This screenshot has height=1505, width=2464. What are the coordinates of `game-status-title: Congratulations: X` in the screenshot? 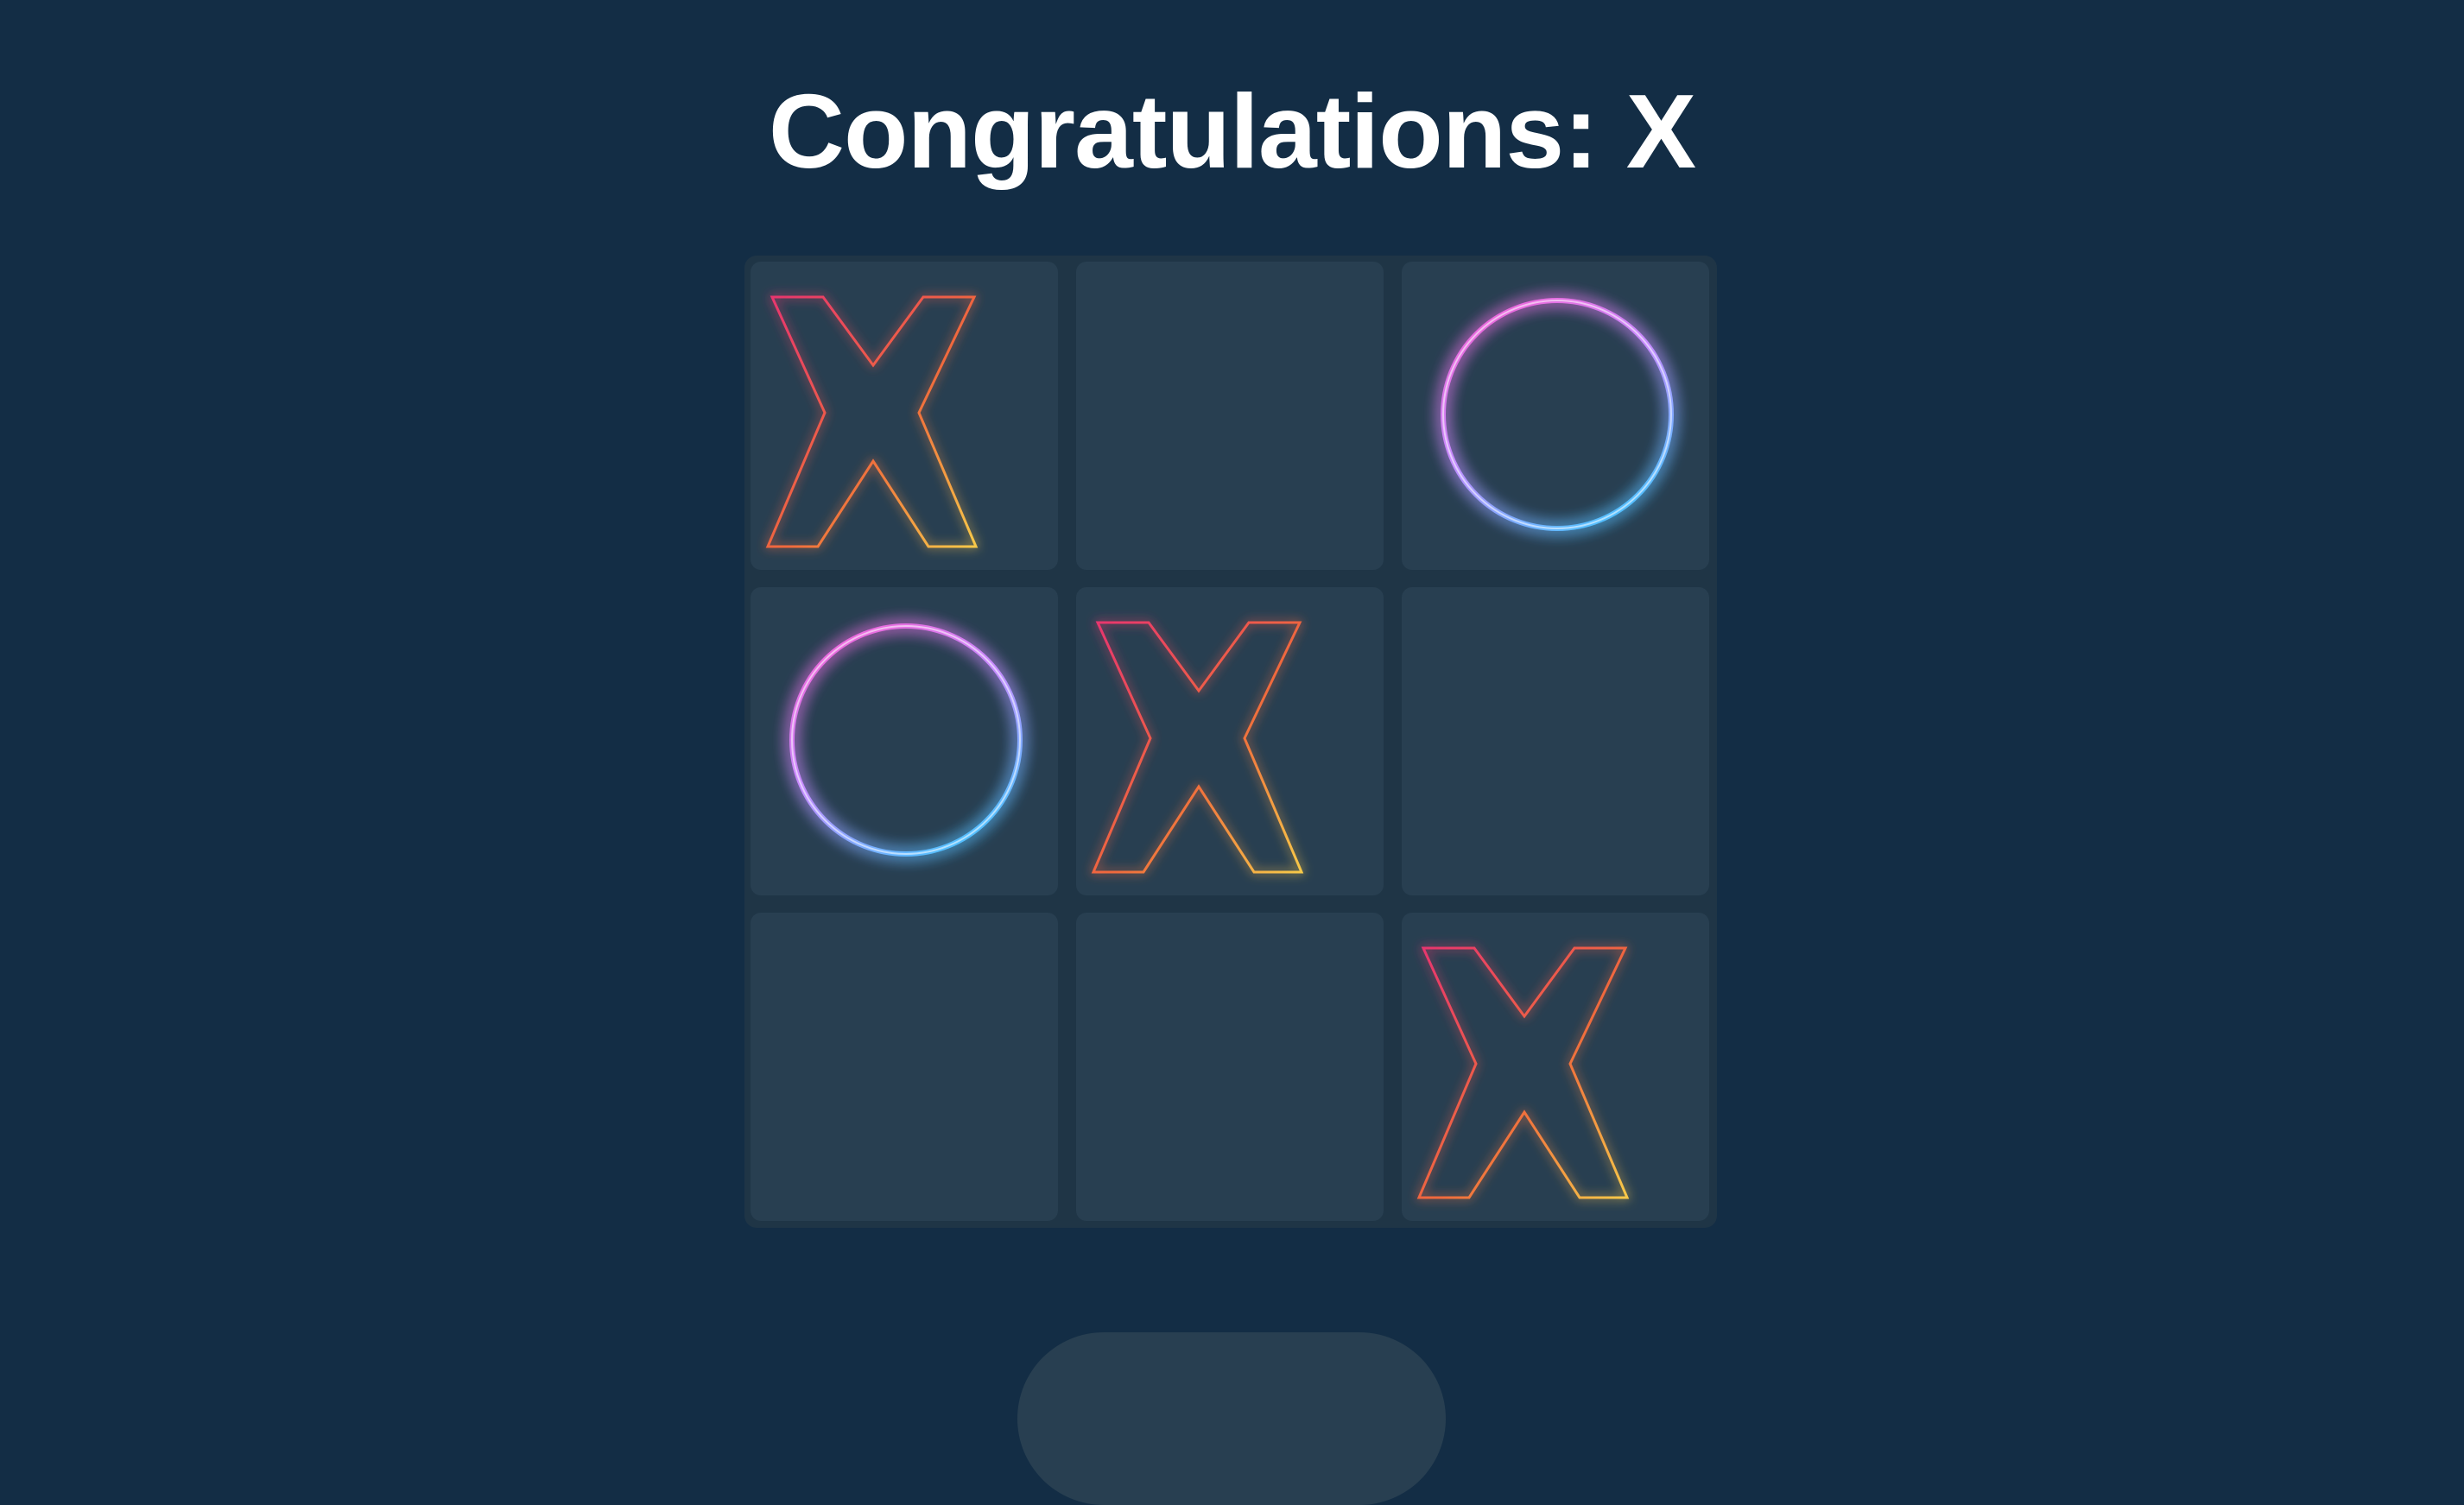 It's located at (1232, 131).